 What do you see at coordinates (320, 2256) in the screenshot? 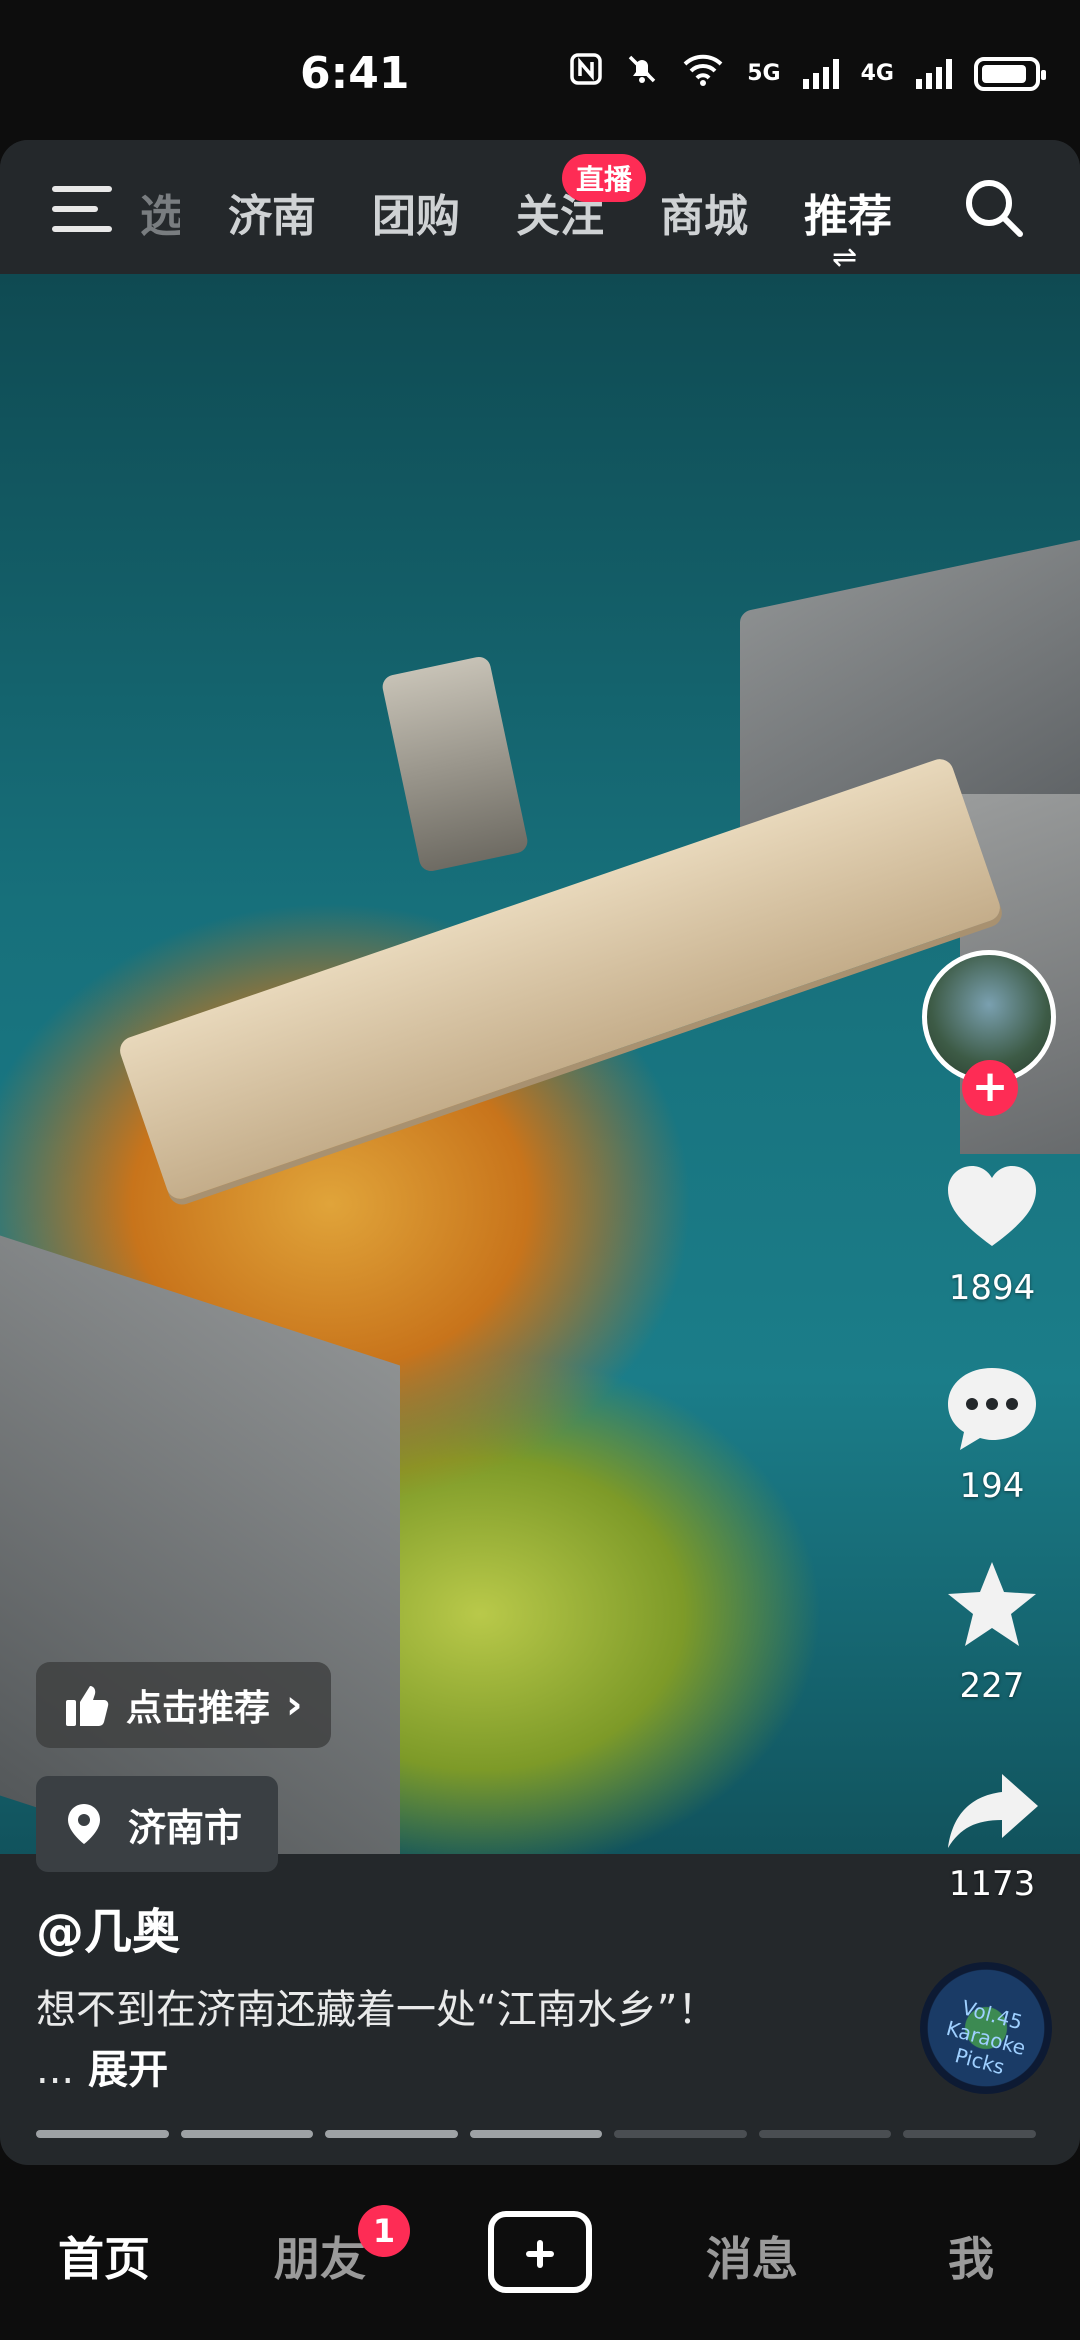
I see `nav-friends: 朋友` at bounding box center [320, 2256].